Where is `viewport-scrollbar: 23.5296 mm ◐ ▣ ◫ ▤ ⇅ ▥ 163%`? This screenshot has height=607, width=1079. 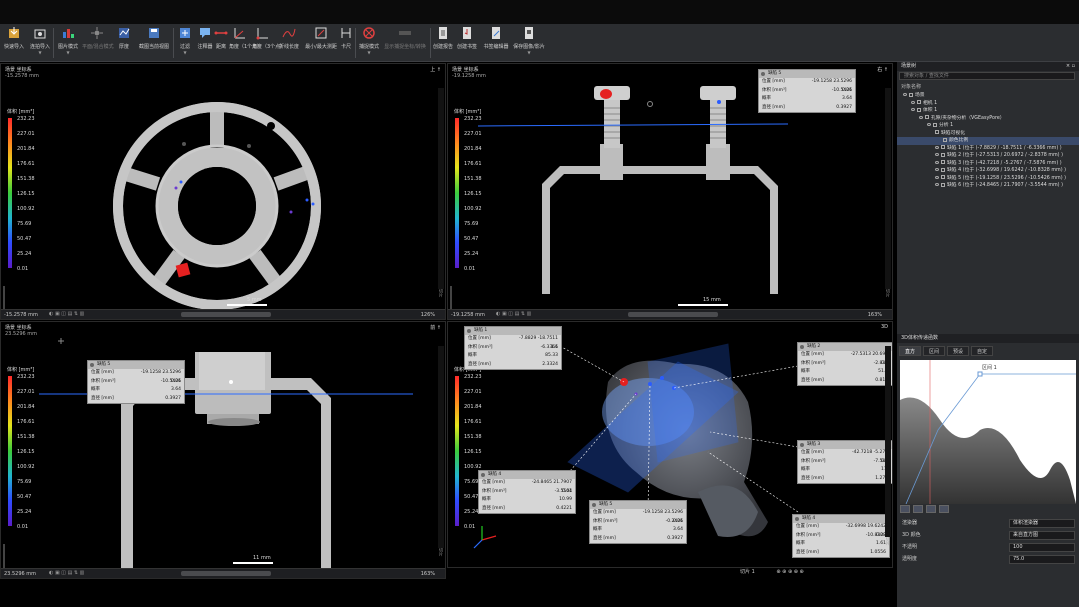 viewport-scrollbar: 23.5296 mm ◐ ▣ ◫ ▤ ⇅ ▥ 163% is located at coordinates (223, 573).